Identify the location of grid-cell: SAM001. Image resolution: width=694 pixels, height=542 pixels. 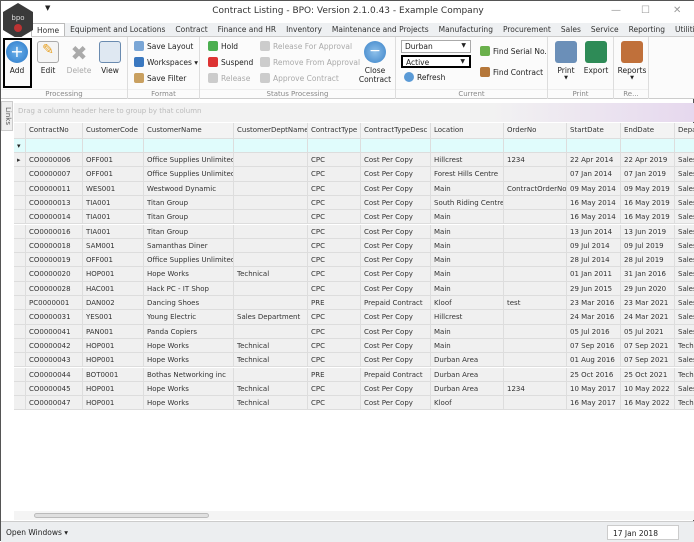
(113, 246).